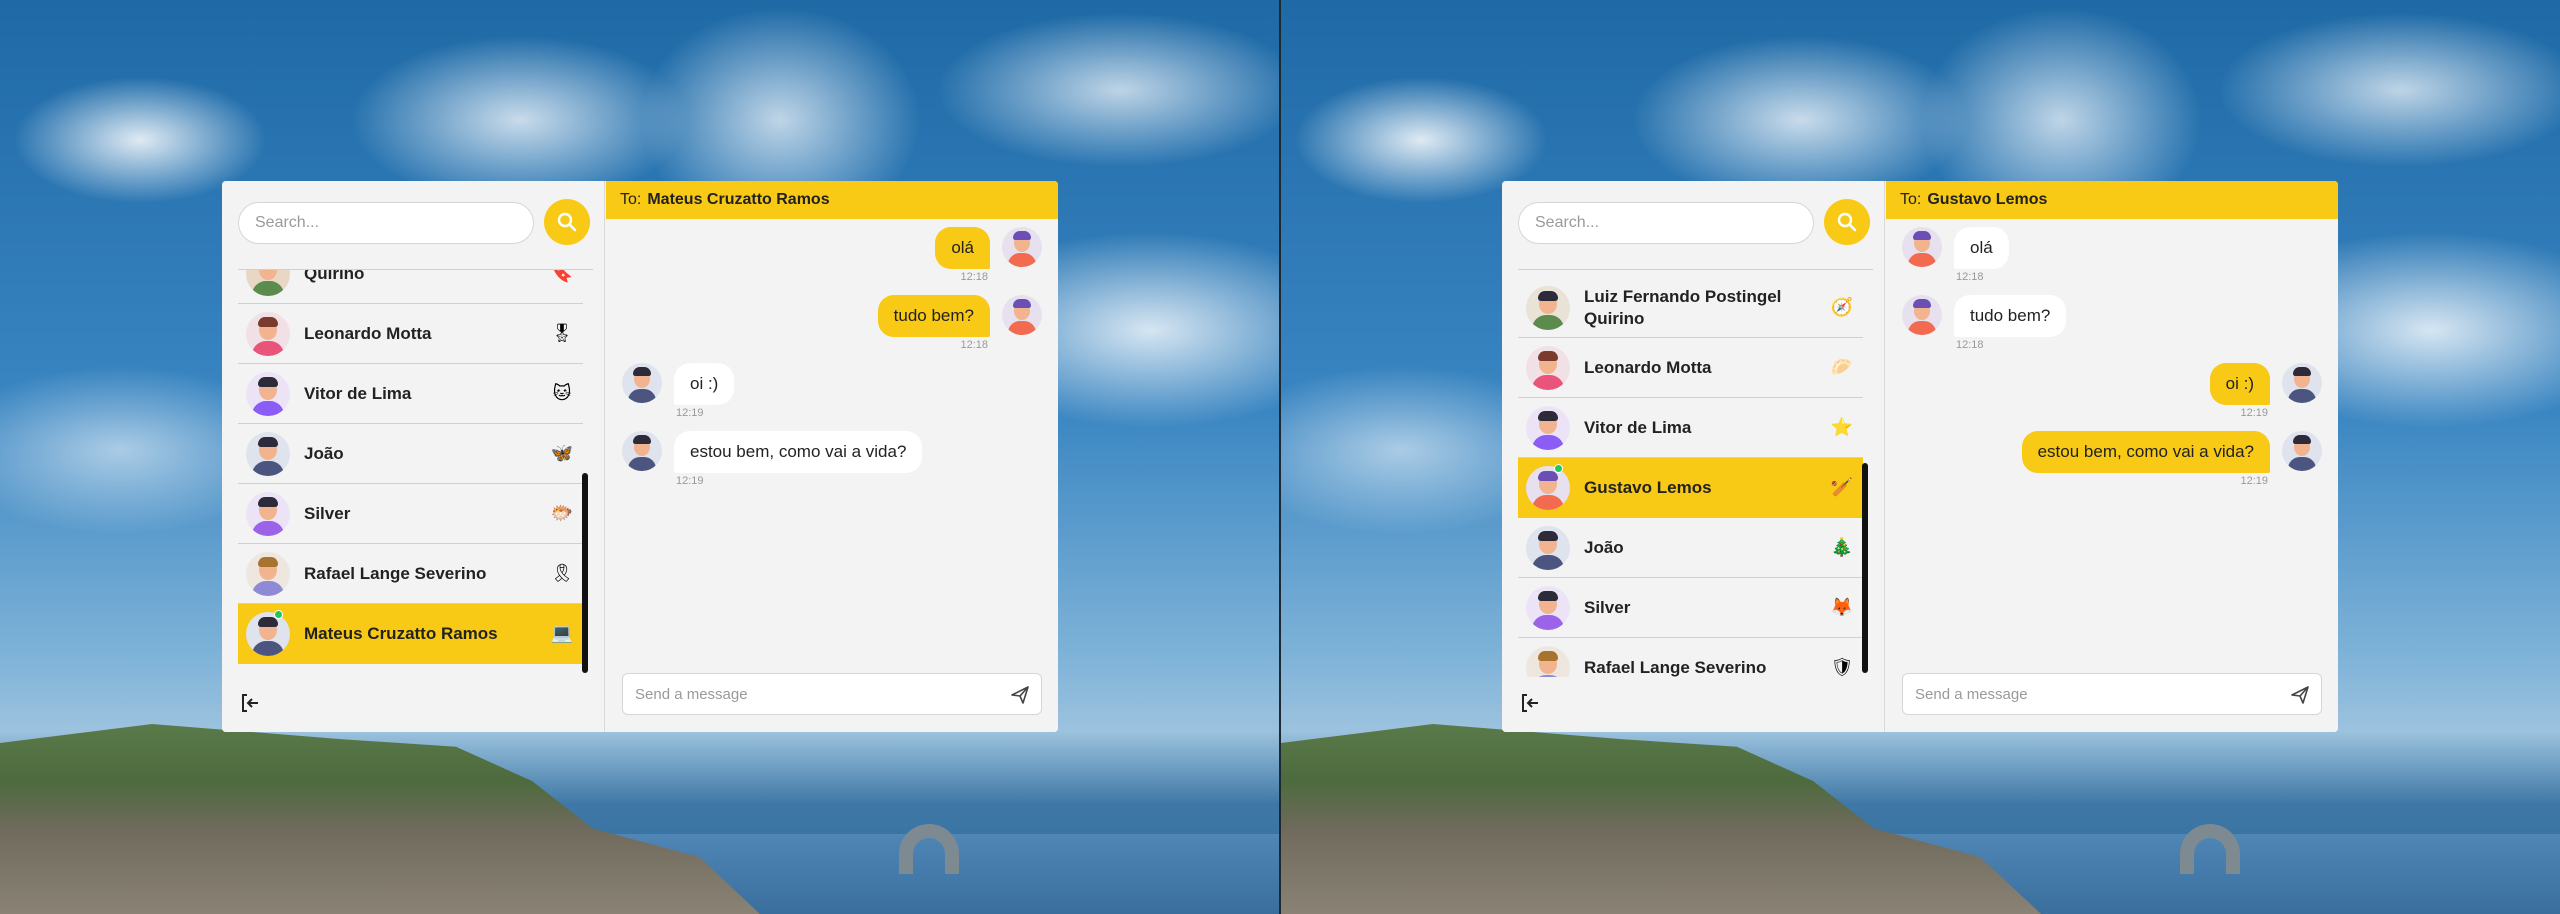  I want to click on cliff-background, so click(1661, 819).